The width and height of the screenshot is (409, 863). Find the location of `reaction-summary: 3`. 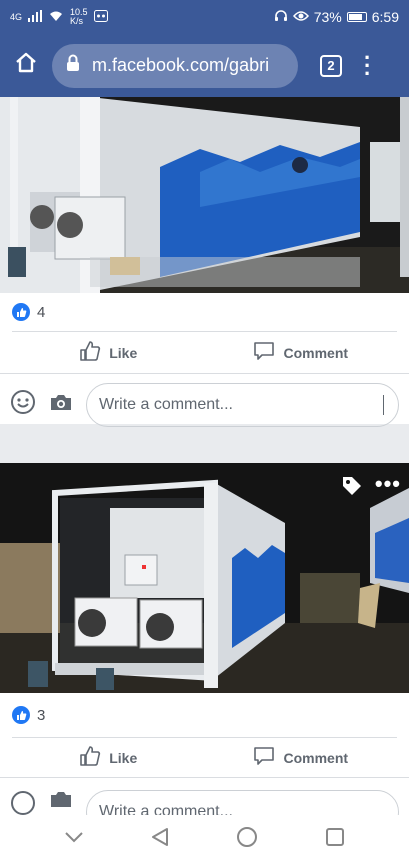

reaction-summary: 3 is located at coordinates (204, 715).